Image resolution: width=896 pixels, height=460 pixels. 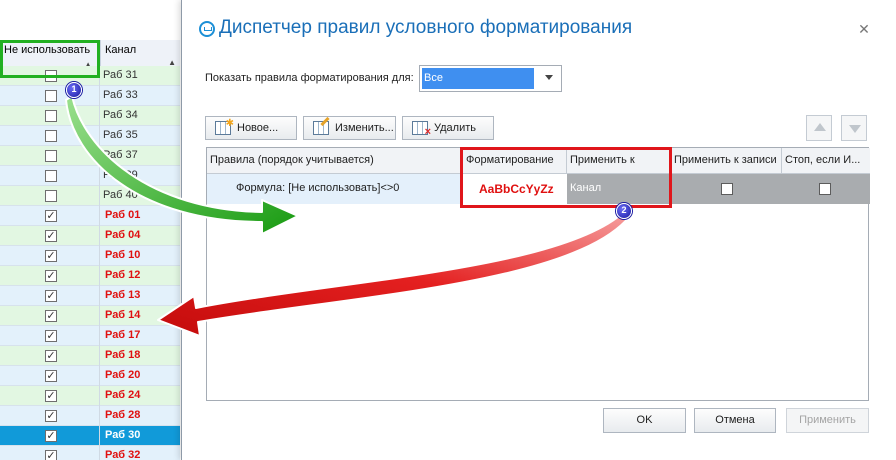 I want to click on table-row: Раб 37, so click(x=90, y=156).